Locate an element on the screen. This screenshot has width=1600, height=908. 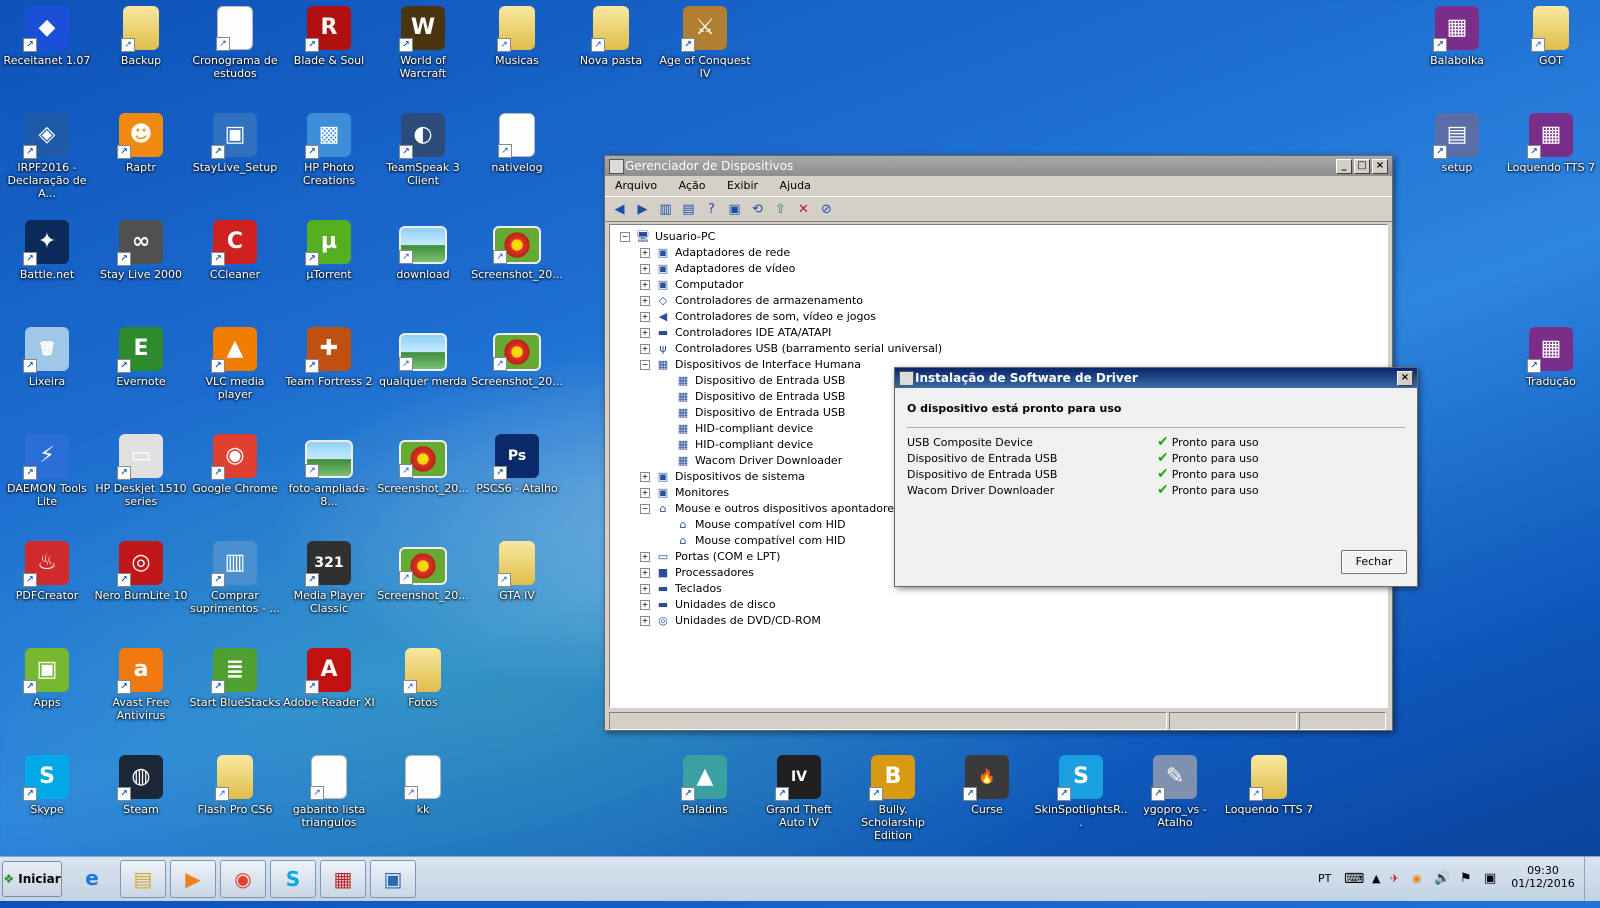
desktop-icon-ccleaner: C ↗ CCleaner is located at coordinates (235, 247).